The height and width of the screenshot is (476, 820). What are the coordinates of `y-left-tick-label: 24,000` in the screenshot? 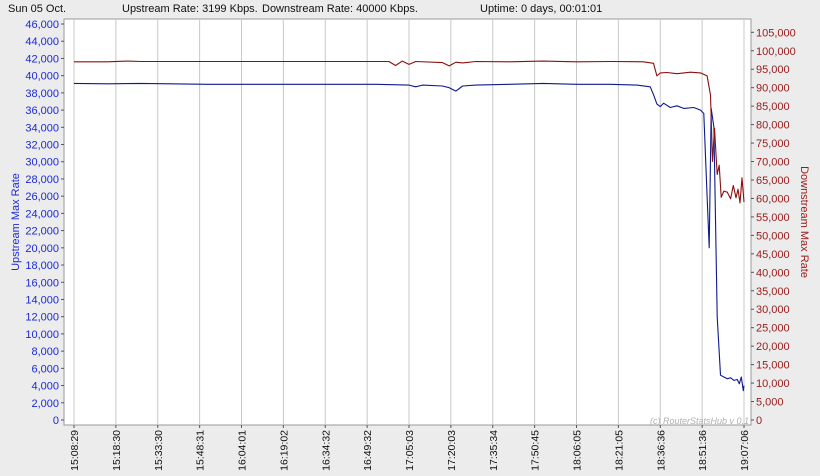 It's located at (42, 214).